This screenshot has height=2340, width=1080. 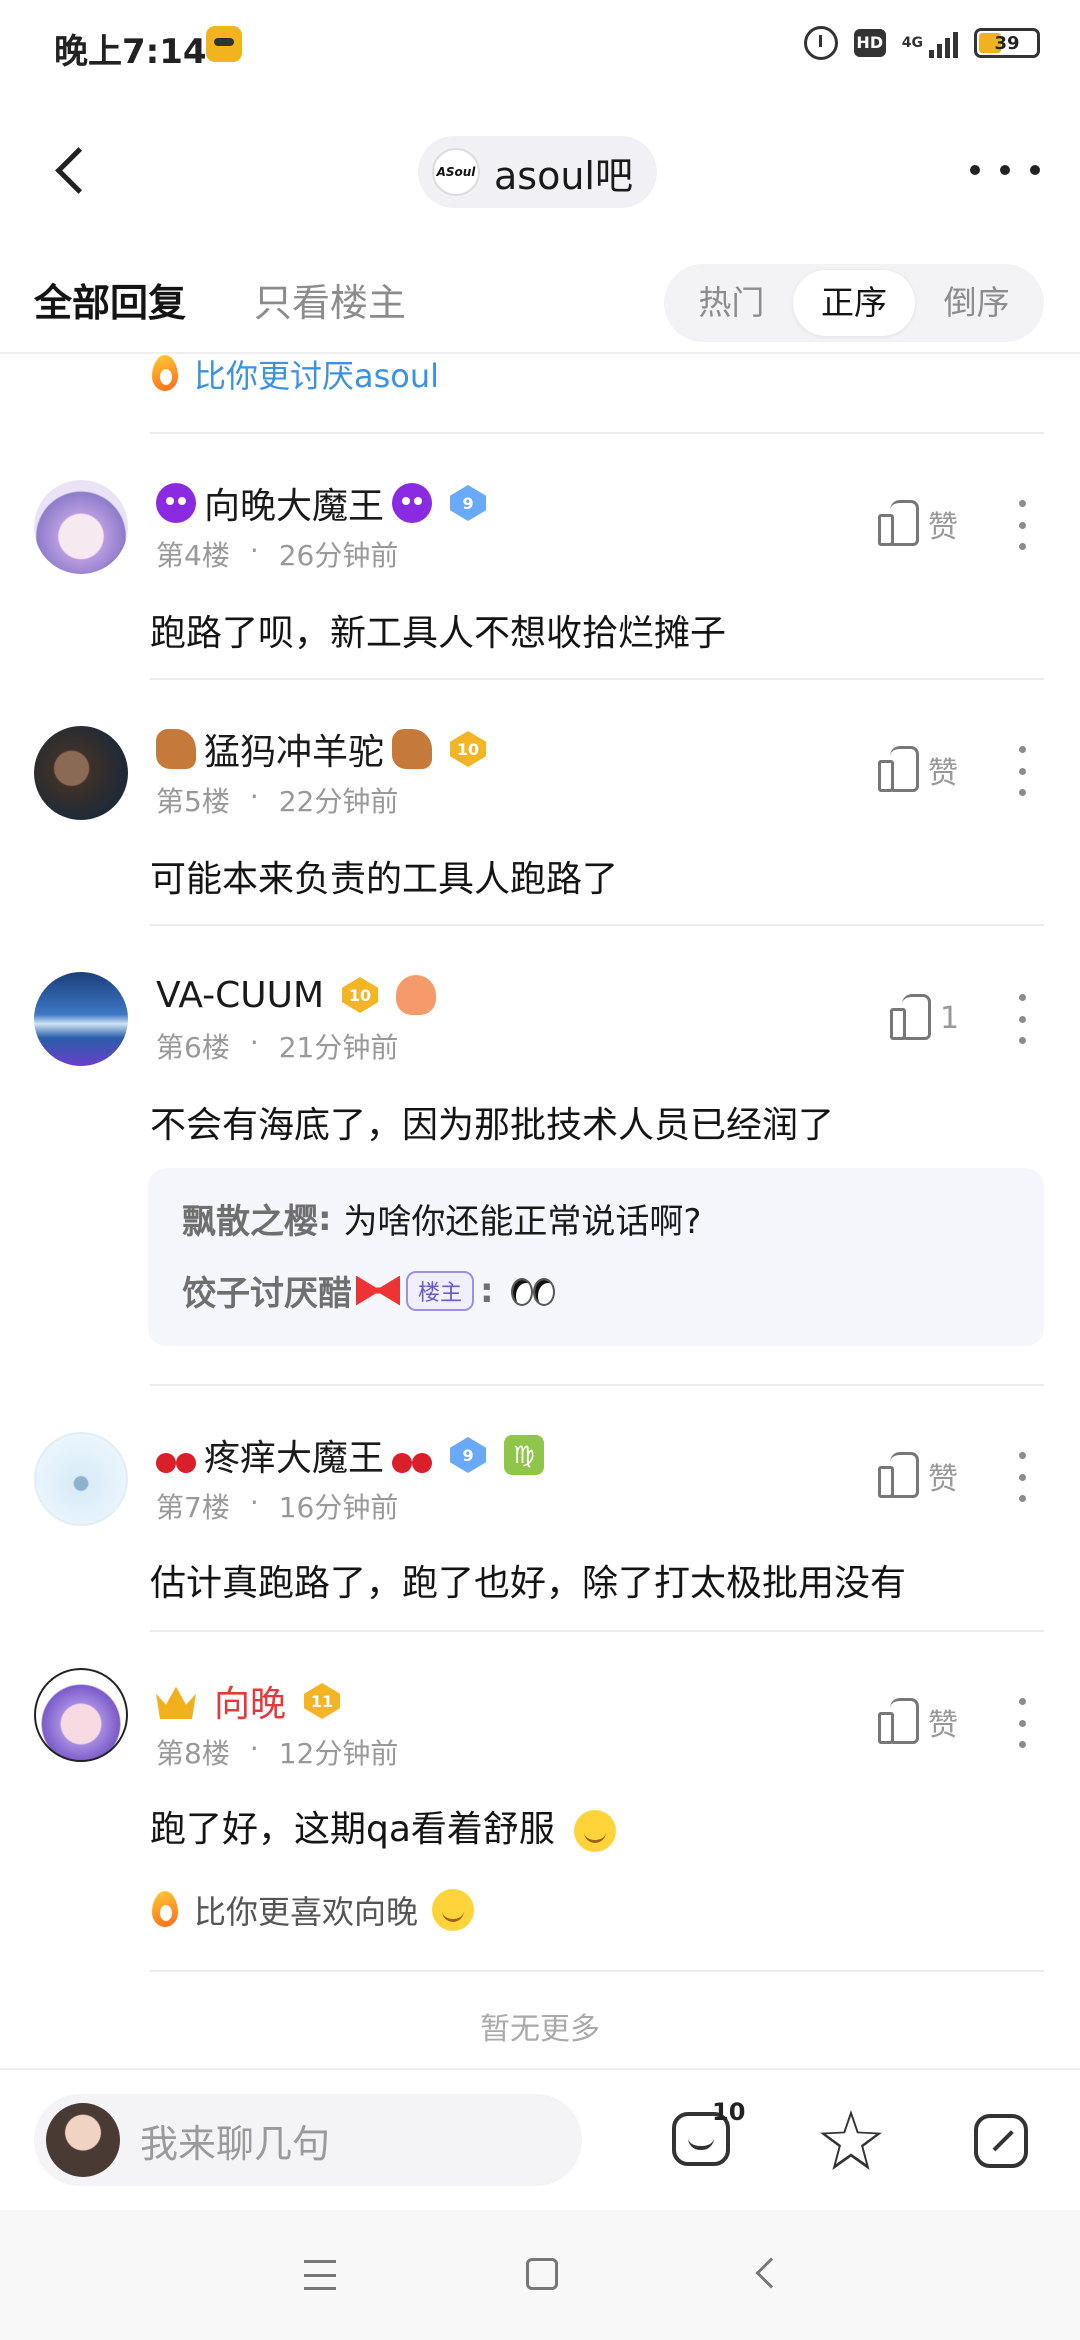 What do you see at coordinates (338, 555) in the screenshot?
I see `reply-time: 26分钟前` at bounding box center [338, 555].